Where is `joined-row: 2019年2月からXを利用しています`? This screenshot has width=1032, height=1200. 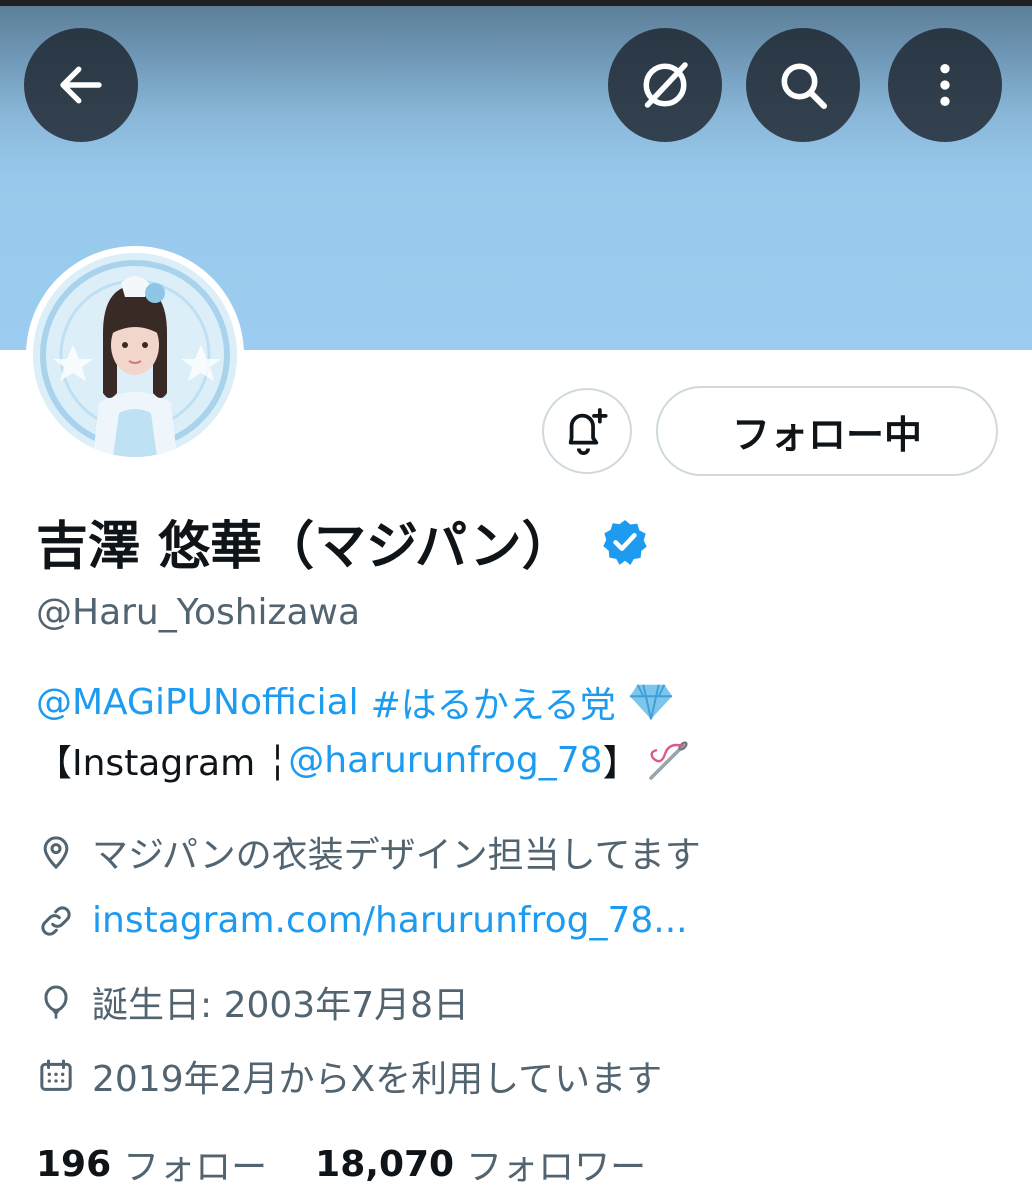
joined-row: 2019年2月からXを利用しています is located at coordinates (349, 1076).